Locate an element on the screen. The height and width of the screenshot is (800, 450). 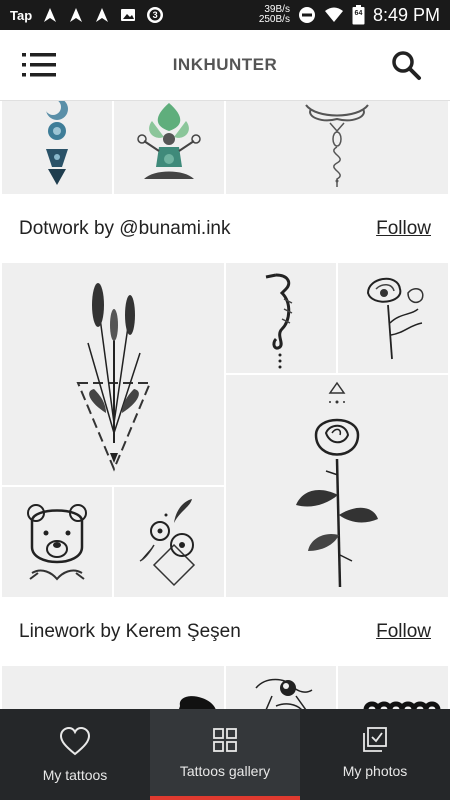
tattoo-tile-rose is located at coordinates (337, 486).